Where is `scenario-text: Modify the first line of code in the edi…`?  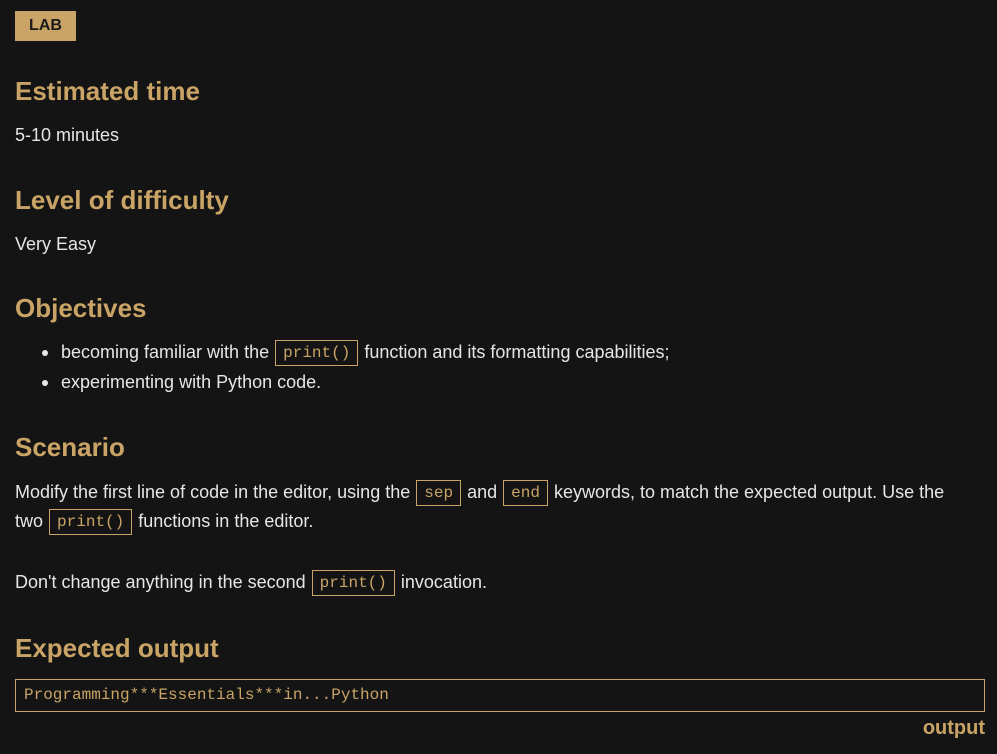
scenario-text: Modify the first line of code in the edi… is located at coordinates (213, 492).